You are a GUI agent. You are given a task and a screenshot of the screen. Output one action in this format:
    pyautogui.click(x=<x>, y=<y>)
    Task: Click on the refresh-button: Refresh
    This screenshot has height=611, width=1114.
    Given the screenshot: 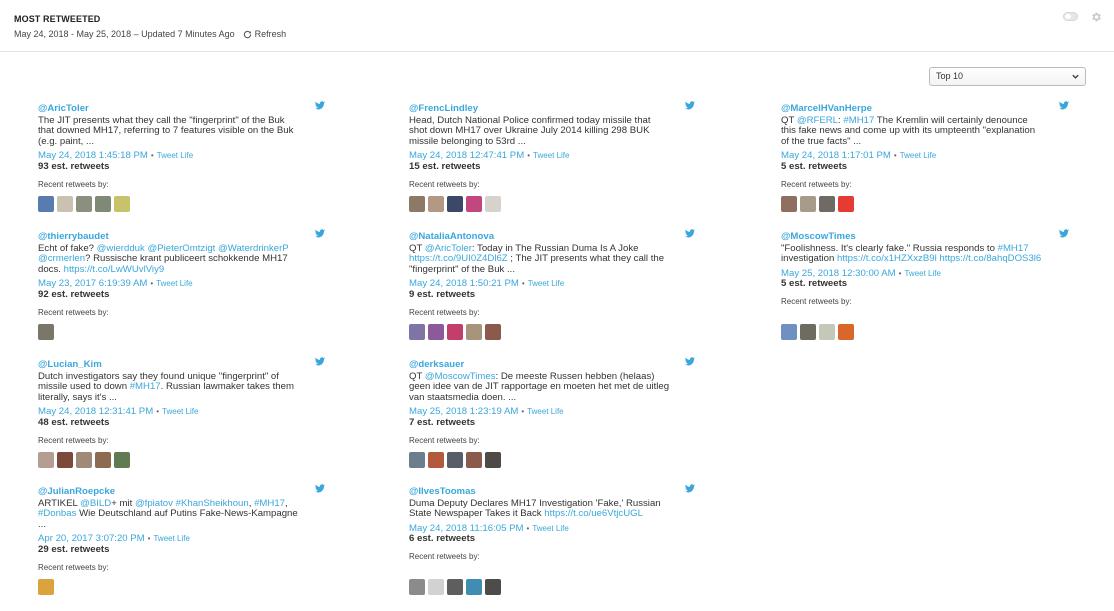 What is the action you would take?
    pyautogui.click(x=264, y=34)
    